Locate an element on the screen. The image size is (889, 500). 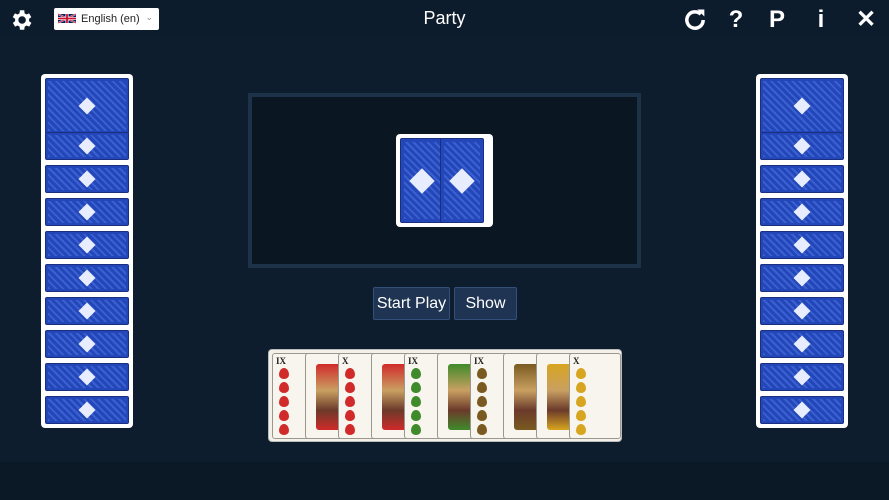
show-button: Show is located at coordinates (485, 303).